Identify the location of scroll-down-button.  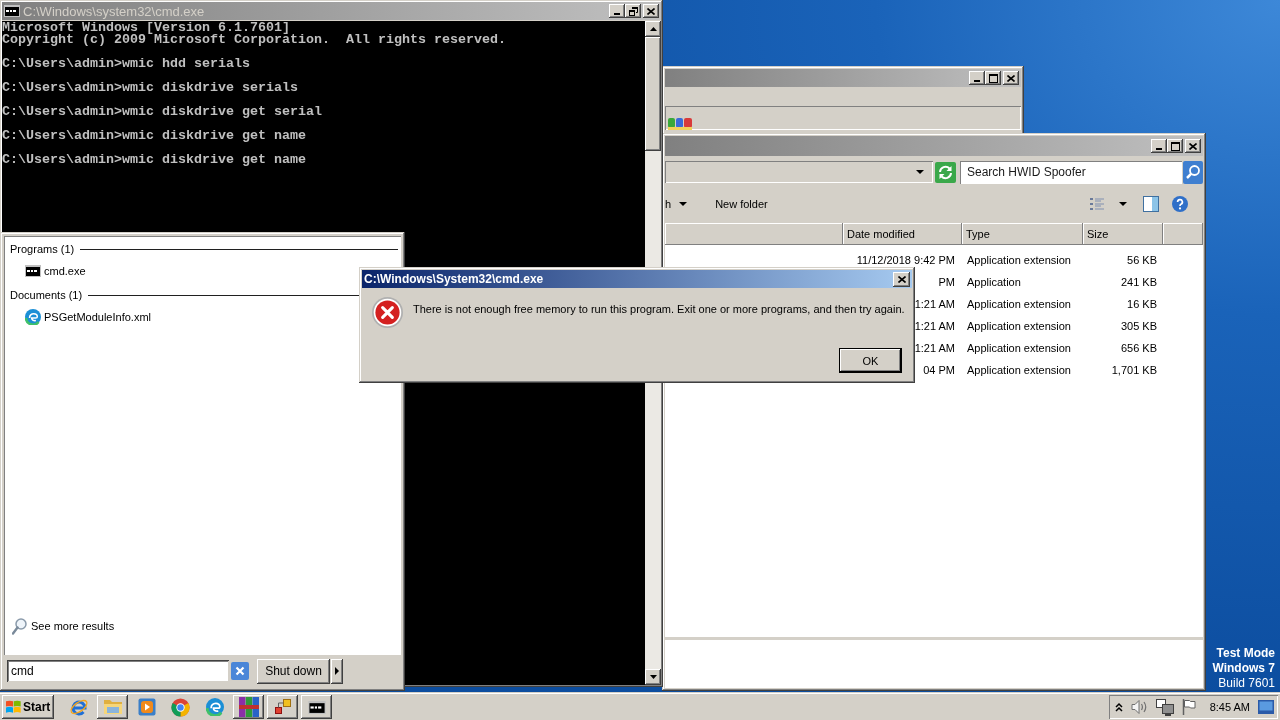
(653, 677).